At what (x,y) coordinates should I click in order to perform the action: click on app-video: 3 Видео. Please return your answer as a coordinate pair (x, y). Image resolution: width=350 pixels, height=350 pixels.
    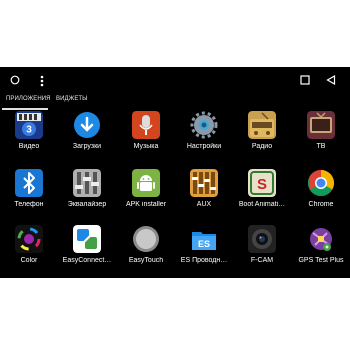
    Looking at the image, I should click on (29, 135).